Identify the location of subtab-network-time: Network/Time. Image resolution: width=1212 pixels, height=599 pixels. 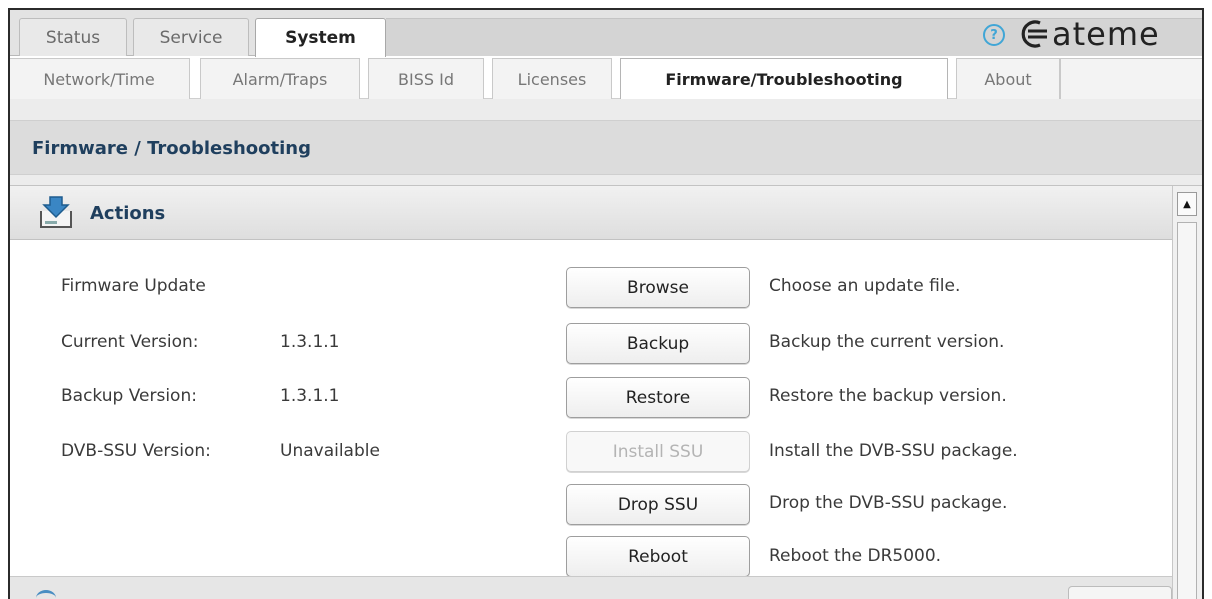
(100, 78).